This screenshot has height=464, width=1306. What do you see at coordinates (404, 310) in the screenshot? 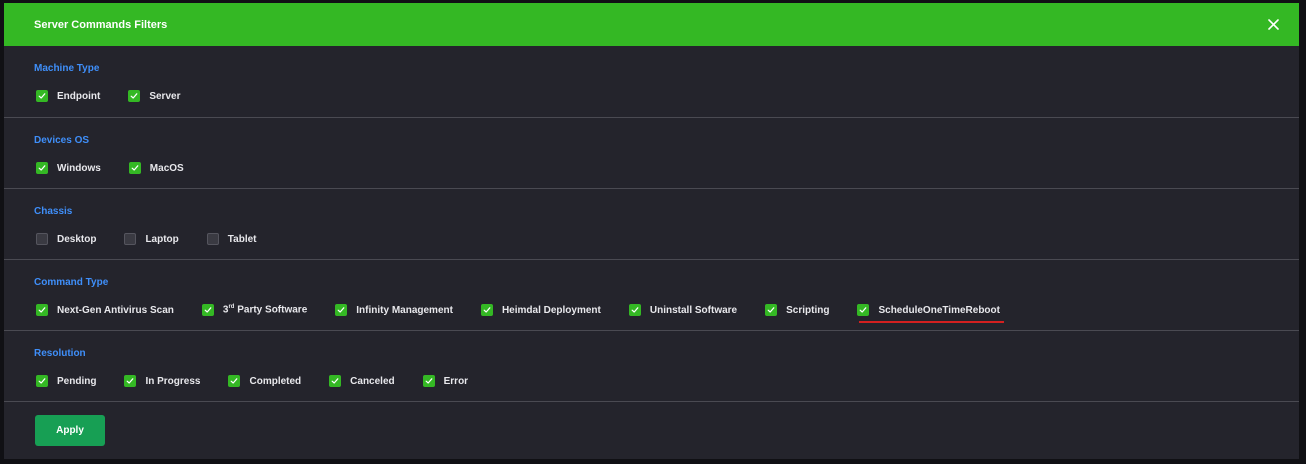
I see `option-label: Infinity Management` at bounding box center [404, 310].